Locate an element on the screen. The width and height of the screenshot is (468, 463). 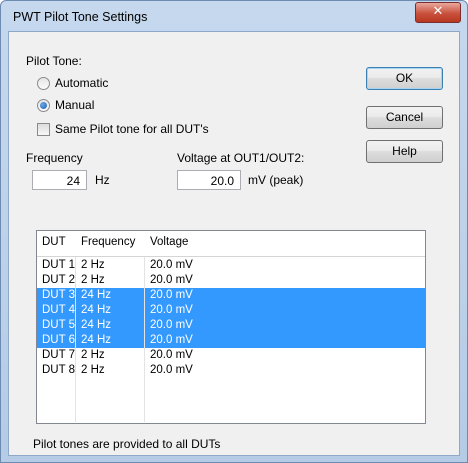
close-button: ✕ is located at coordinates (438, 12).